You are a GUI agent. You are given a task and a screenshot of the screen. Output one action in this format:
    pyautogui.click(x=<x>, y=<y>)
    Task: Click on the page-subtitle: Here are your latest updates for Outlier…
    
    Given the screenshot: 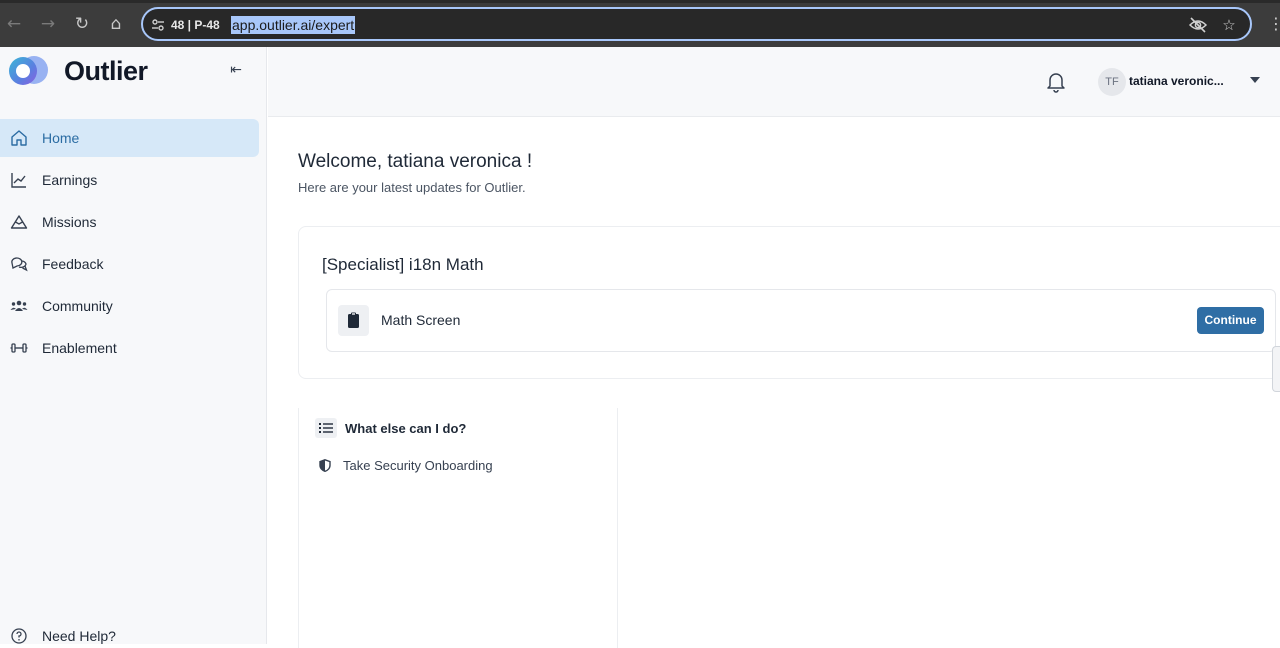 What is the action you would take?
    pyautogui.click(x=412, y=187)
    